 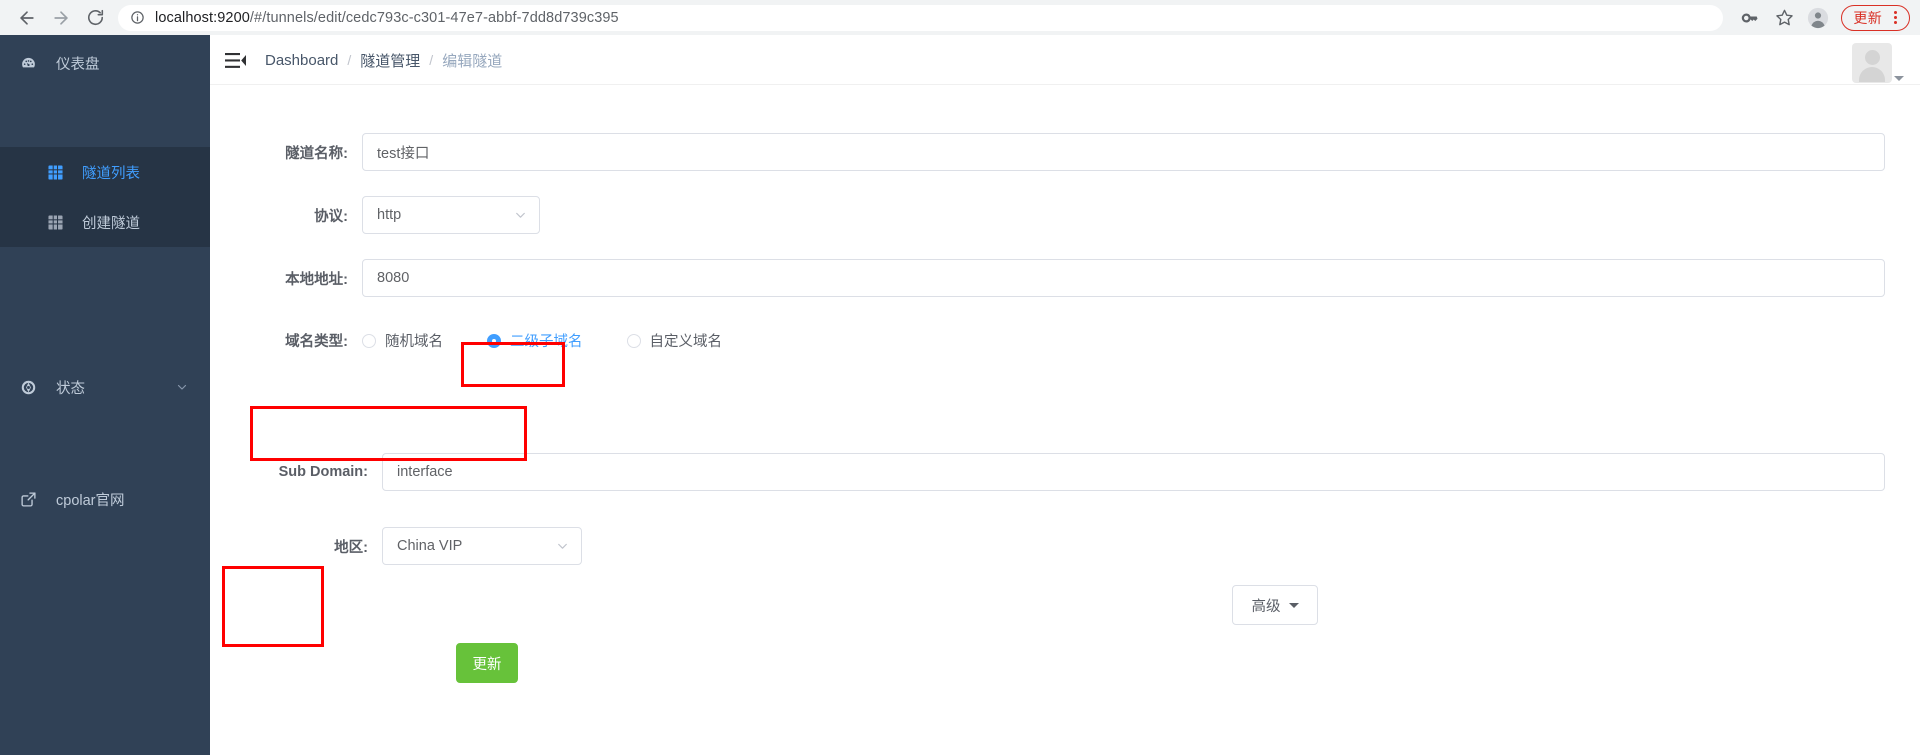 What do you see at coordinates (1123, 152) in the screenshot?
I see `tunnel-name-input: test接口` at bounding box center [1123, 152].